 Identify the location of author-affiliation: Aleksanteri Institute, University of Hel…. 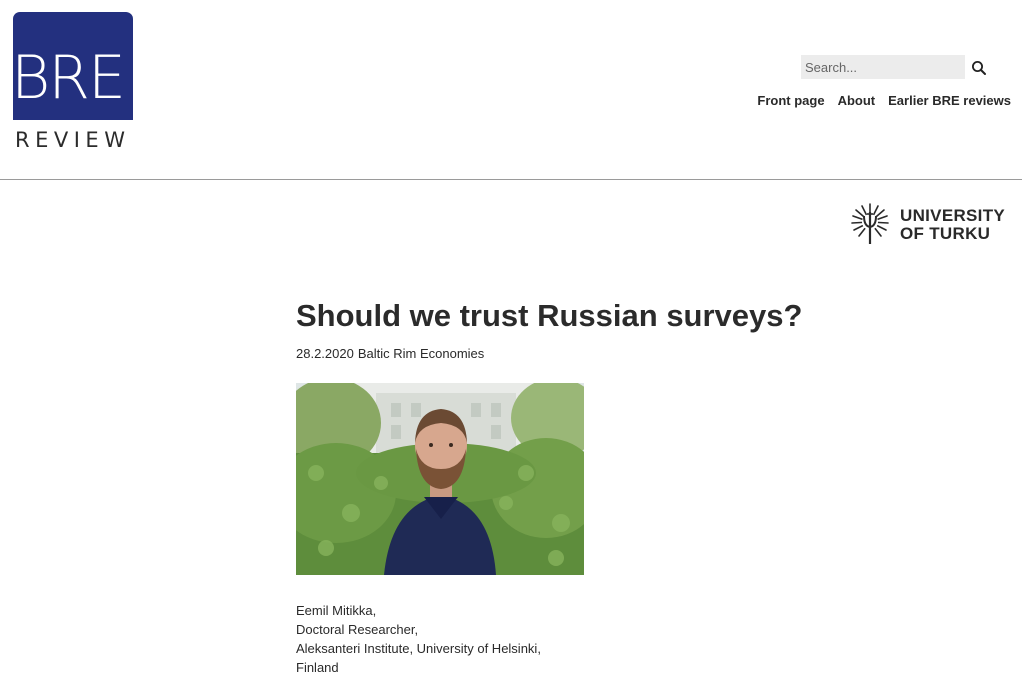
(418, 648).